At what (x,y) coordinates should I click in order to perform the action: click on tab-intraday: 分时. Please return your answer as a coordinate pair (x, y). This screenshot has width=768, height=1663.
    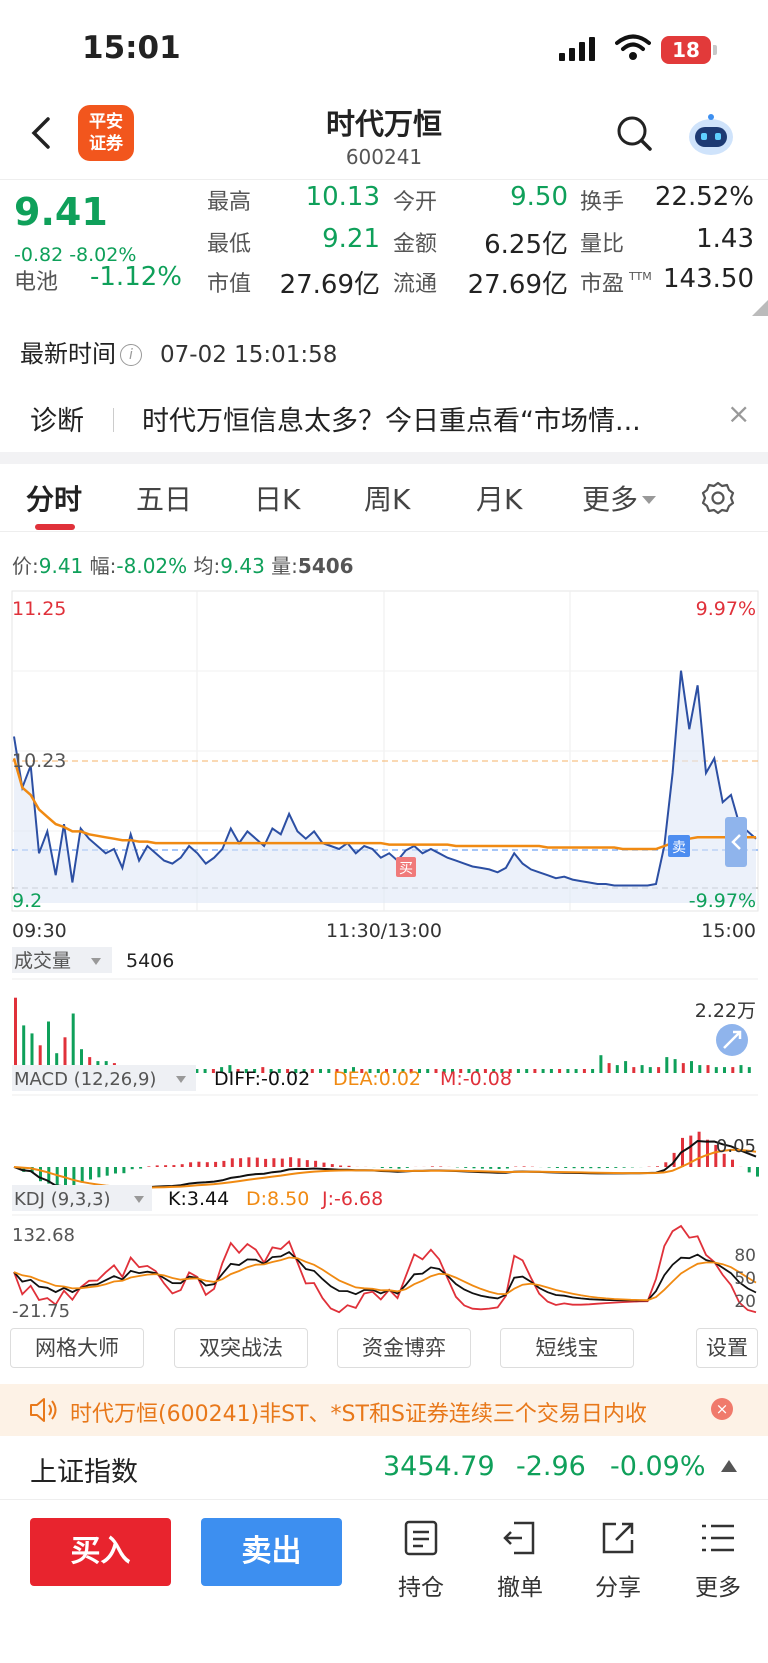
    Looking at the image, I should click on (54, 498).